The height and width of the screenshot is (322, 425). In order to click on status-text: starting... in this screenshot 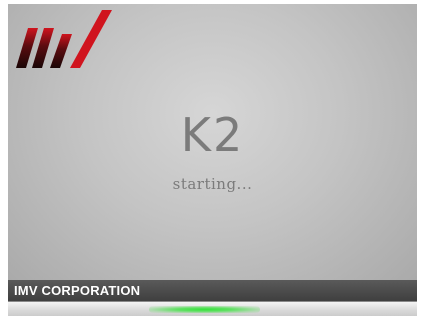, I will do `click(212, 184)`.